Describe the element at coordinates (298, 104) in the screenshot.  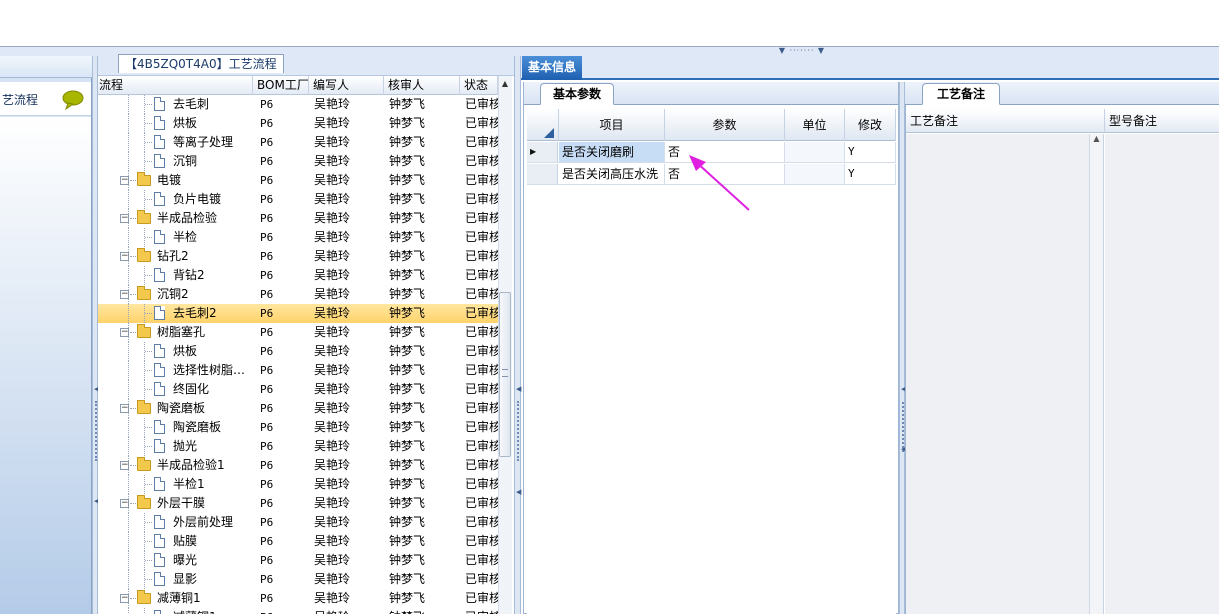
I see `tree-row: 去毛刺 P6 吴艳玲 钟梦飞 已审核` at that location.